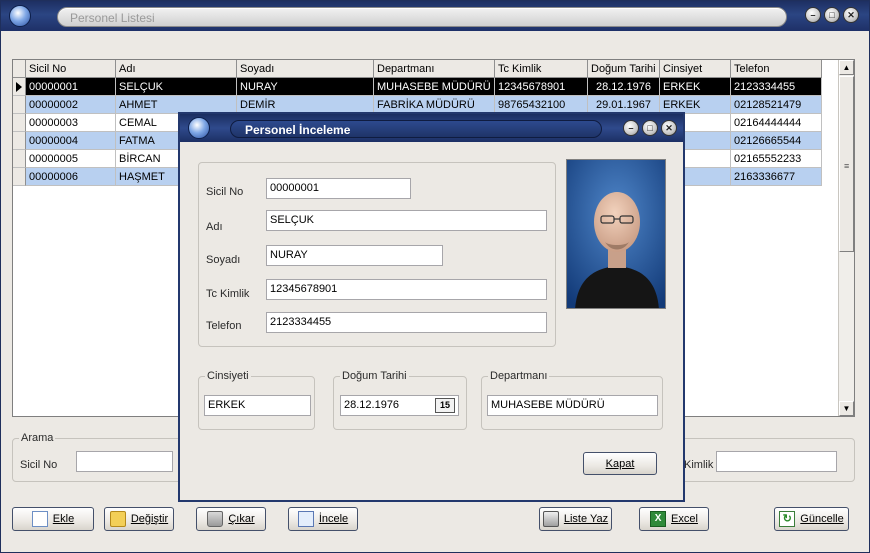  I want to click on excel-icon: X, so click(658, 519).